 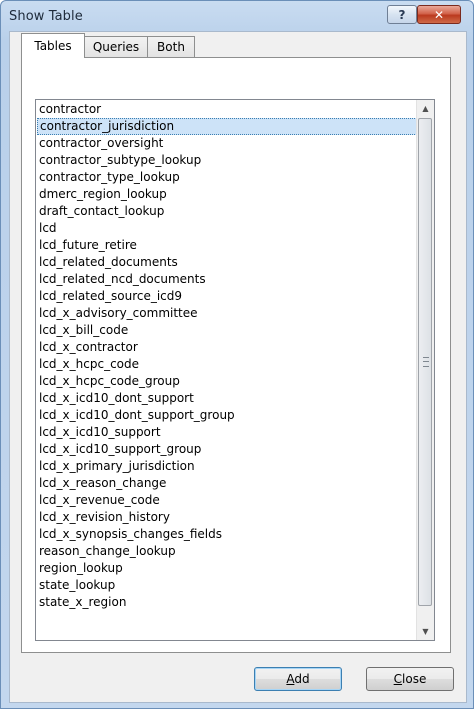 What do you see at coordinates (227, 398) in the screenshot?
I see `list-item: lcd_x_icd10_dont_support` at bounding box center [227, 398].